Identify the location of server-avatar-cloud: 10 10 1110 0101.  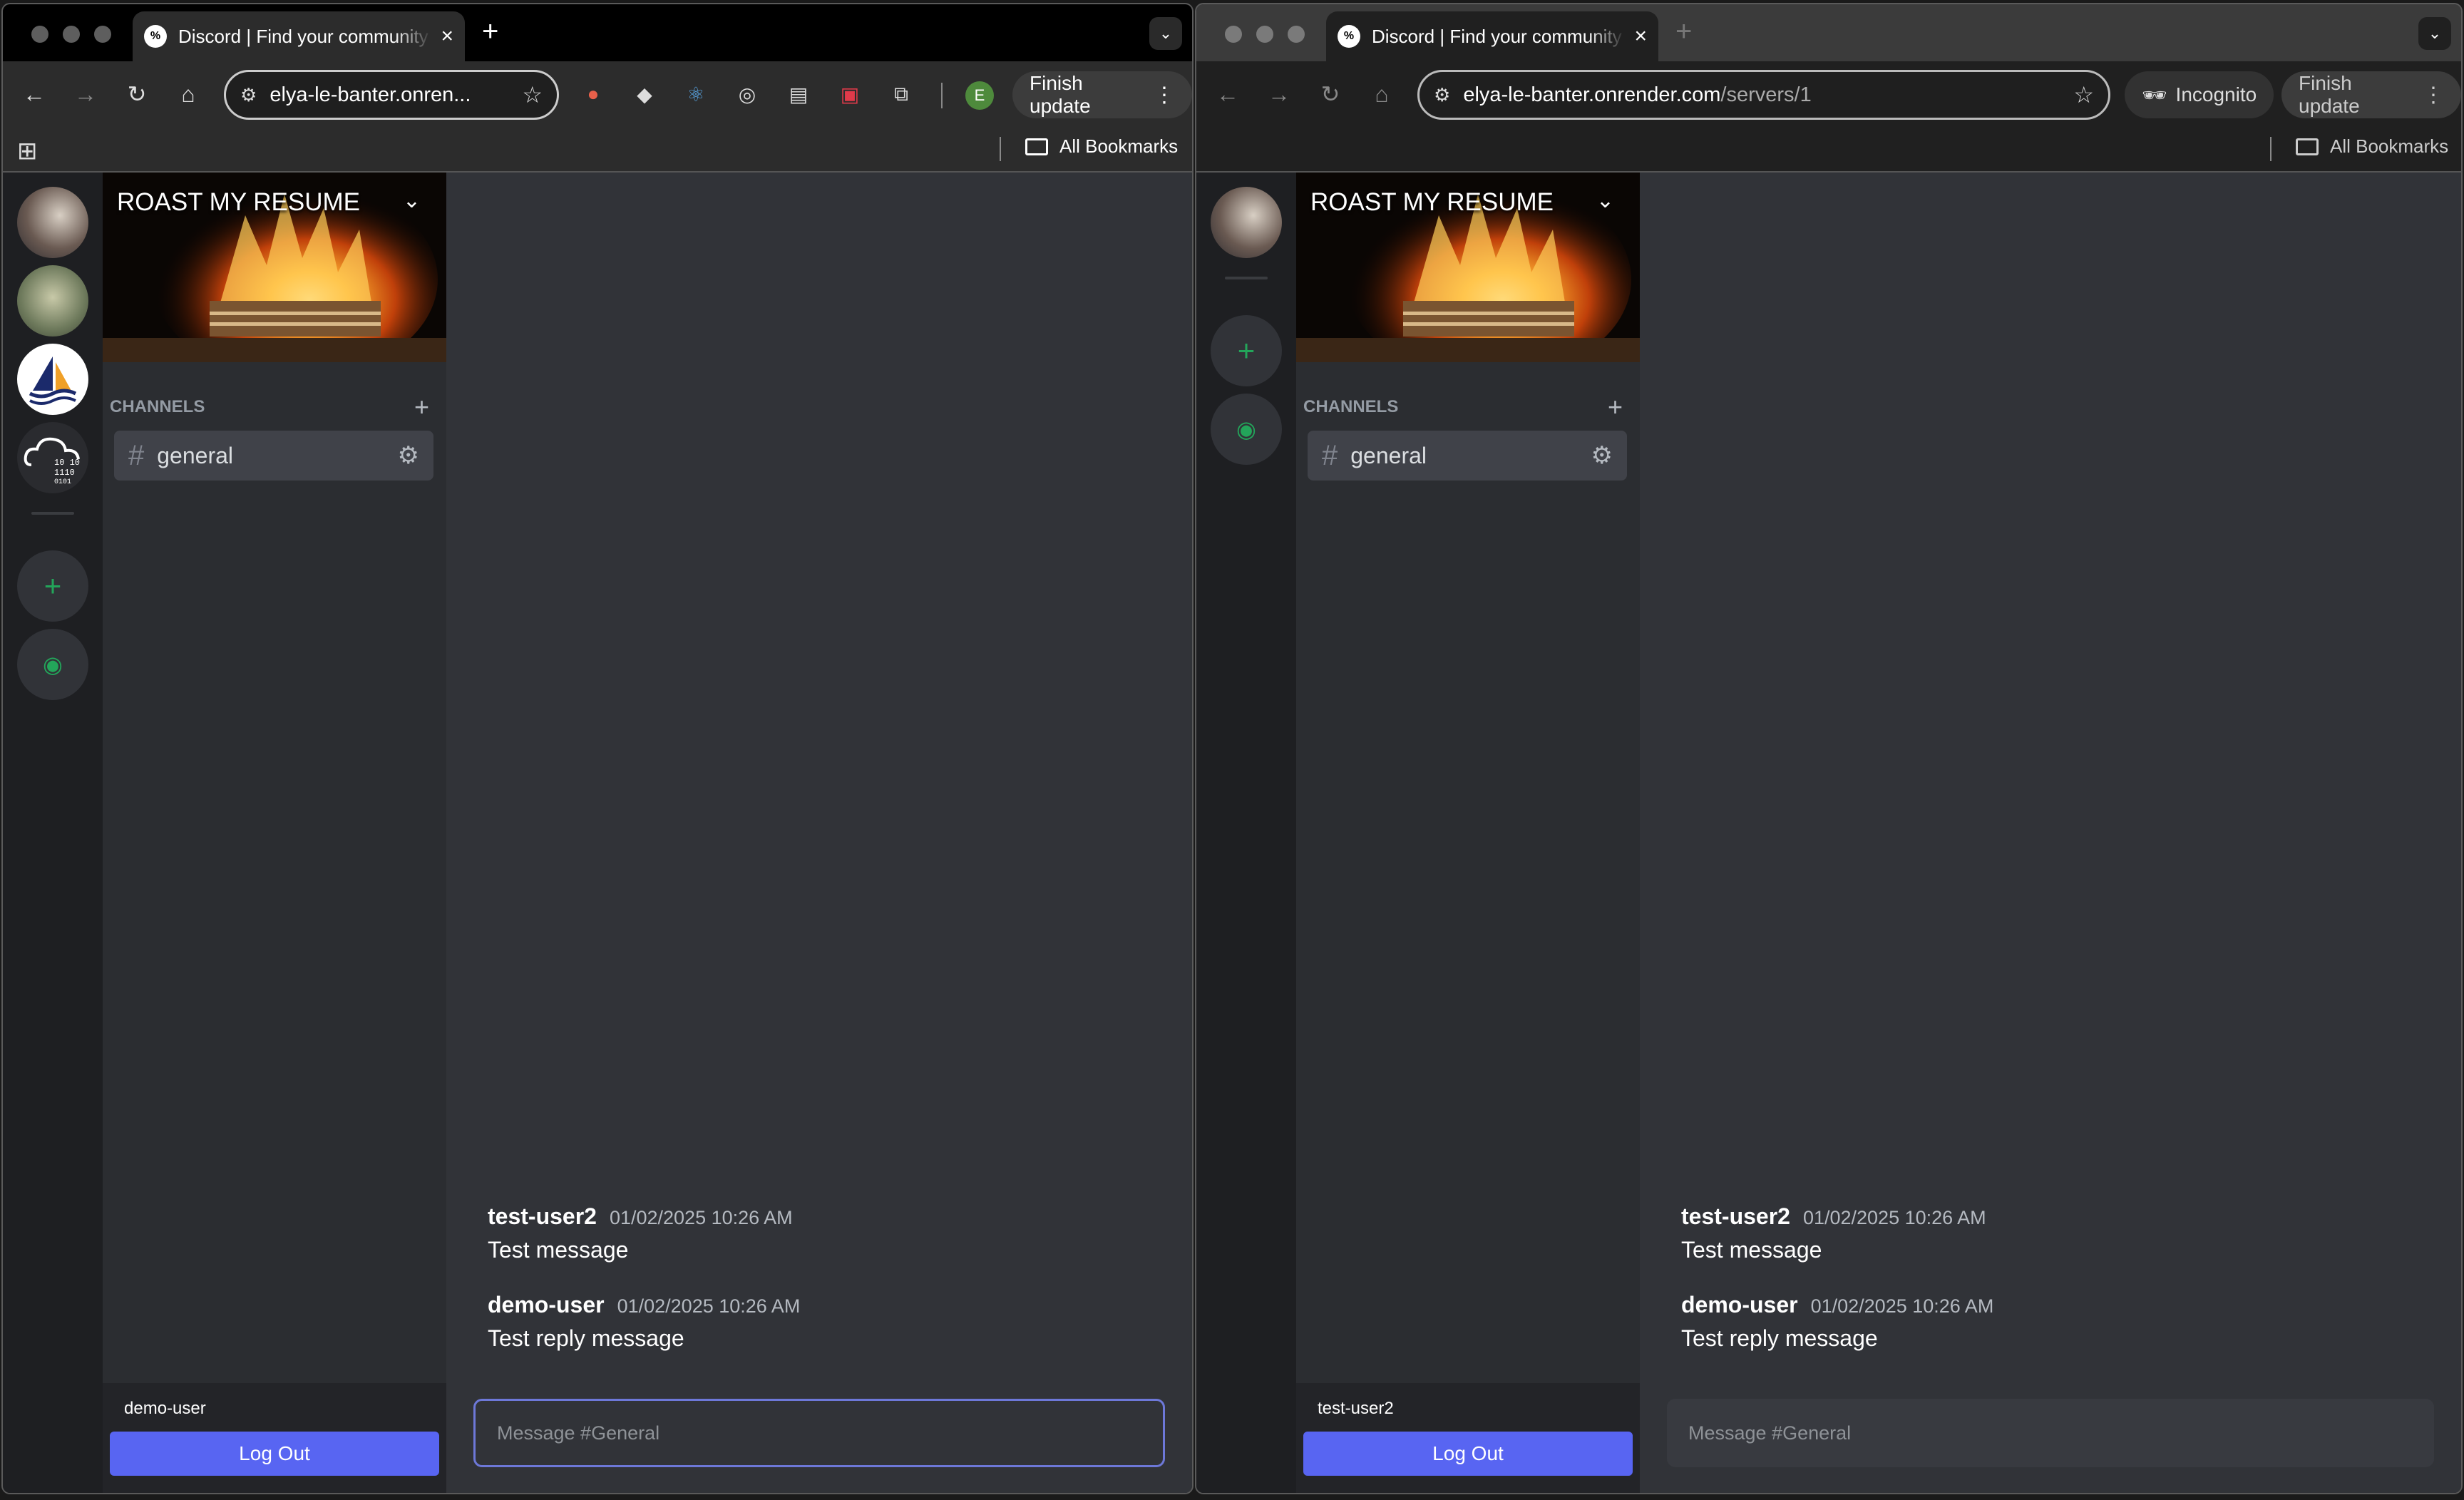
(52, 458).